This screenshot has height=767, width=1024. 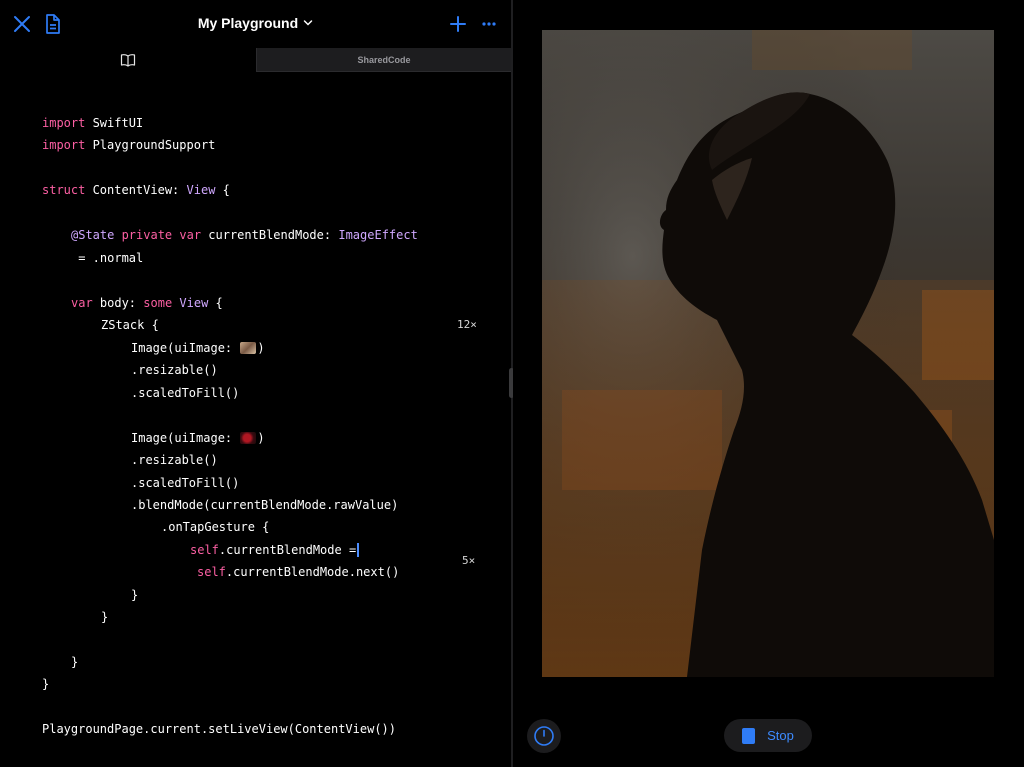 I want to click on playground-title-menu: My Playground, so click(x=255, y=23).